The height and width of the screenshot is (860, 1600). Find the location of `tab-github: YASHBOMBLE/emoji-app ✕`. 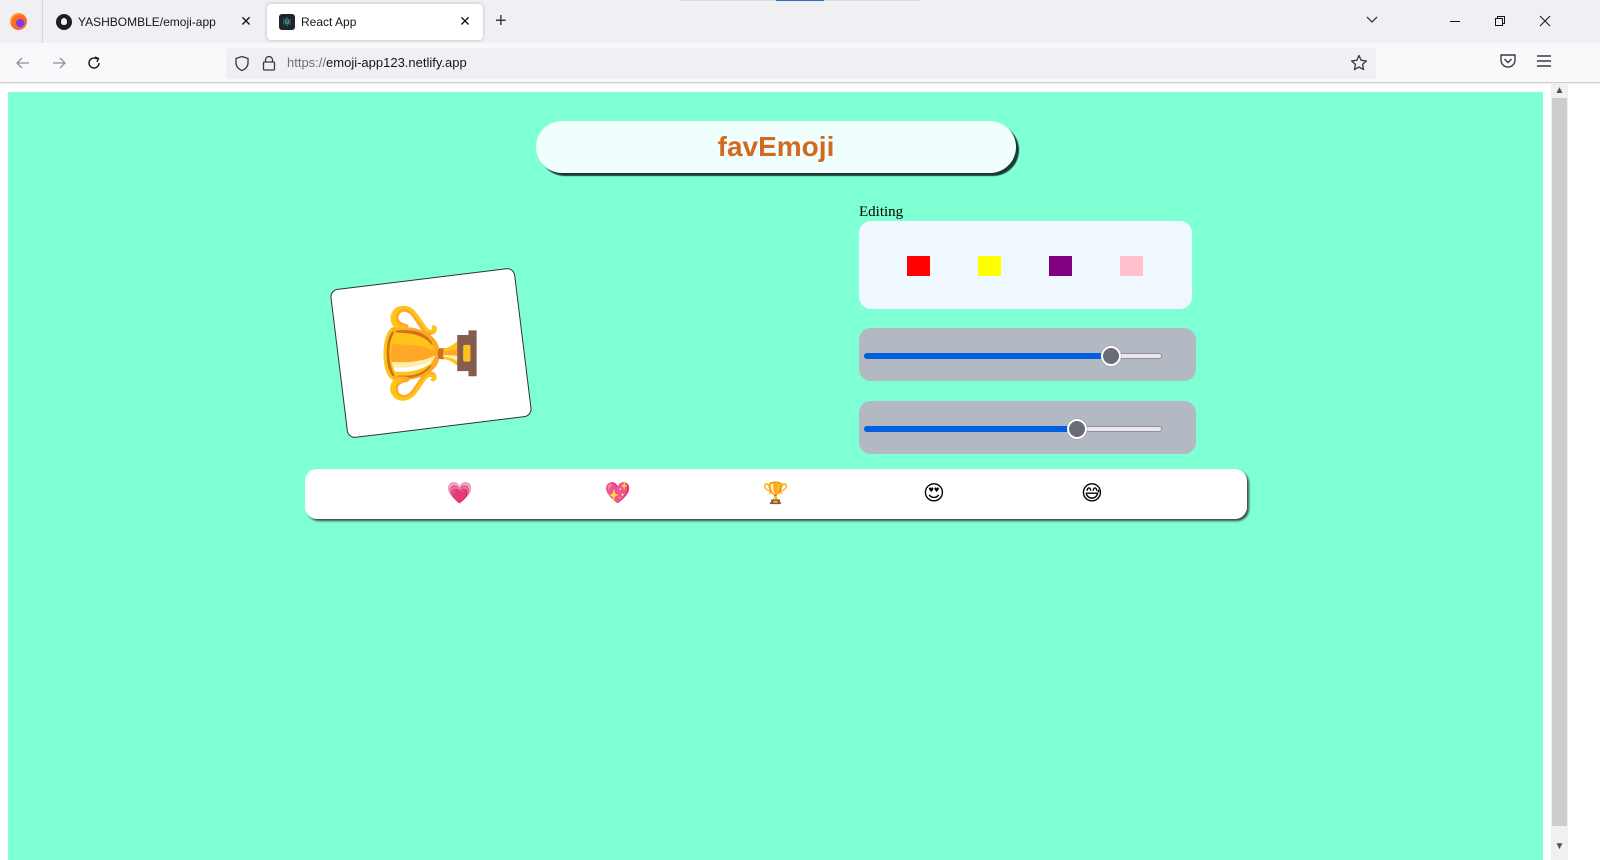

tab-github: YASHBOMBLE/emoji-app ✕ is located at coordinates (154, 22).